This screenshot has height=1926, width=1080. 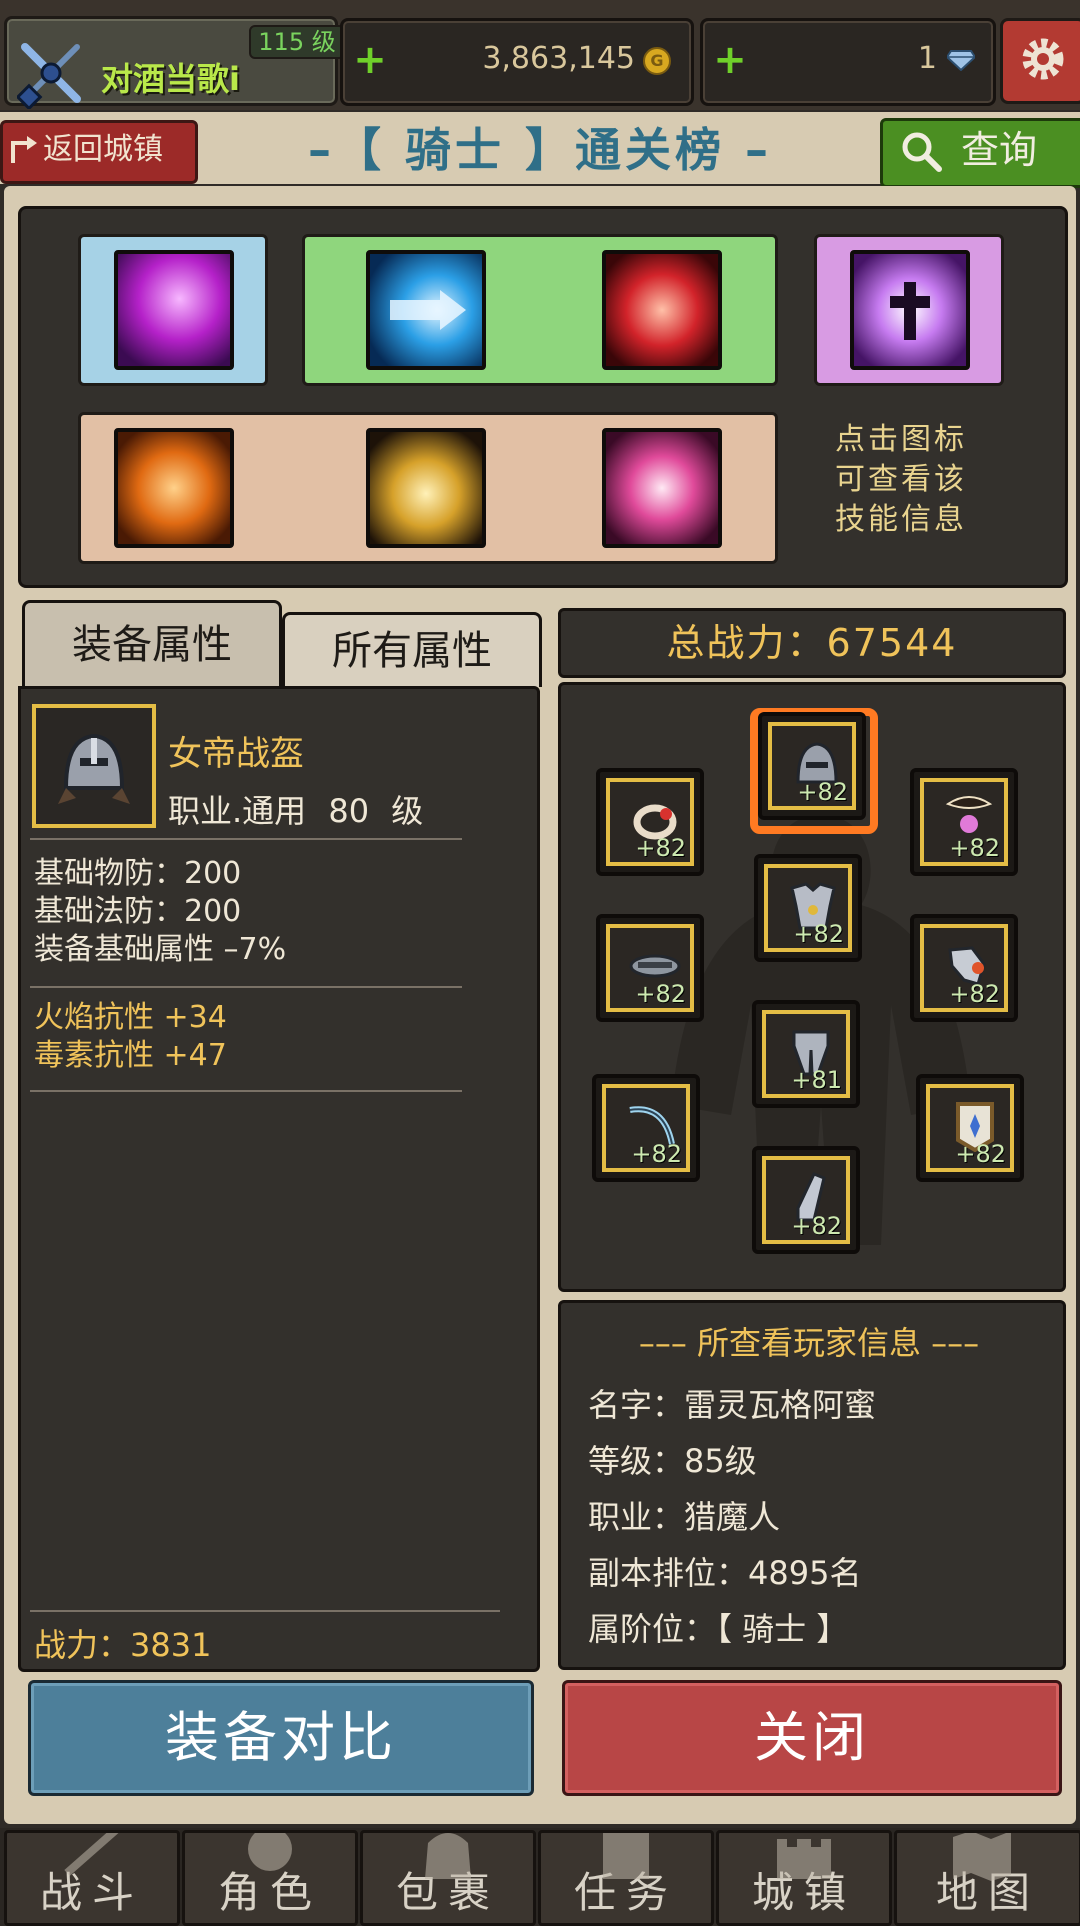 I want to click on player-card: 对酒当歌i 115 级, so click(x=174, y=62).